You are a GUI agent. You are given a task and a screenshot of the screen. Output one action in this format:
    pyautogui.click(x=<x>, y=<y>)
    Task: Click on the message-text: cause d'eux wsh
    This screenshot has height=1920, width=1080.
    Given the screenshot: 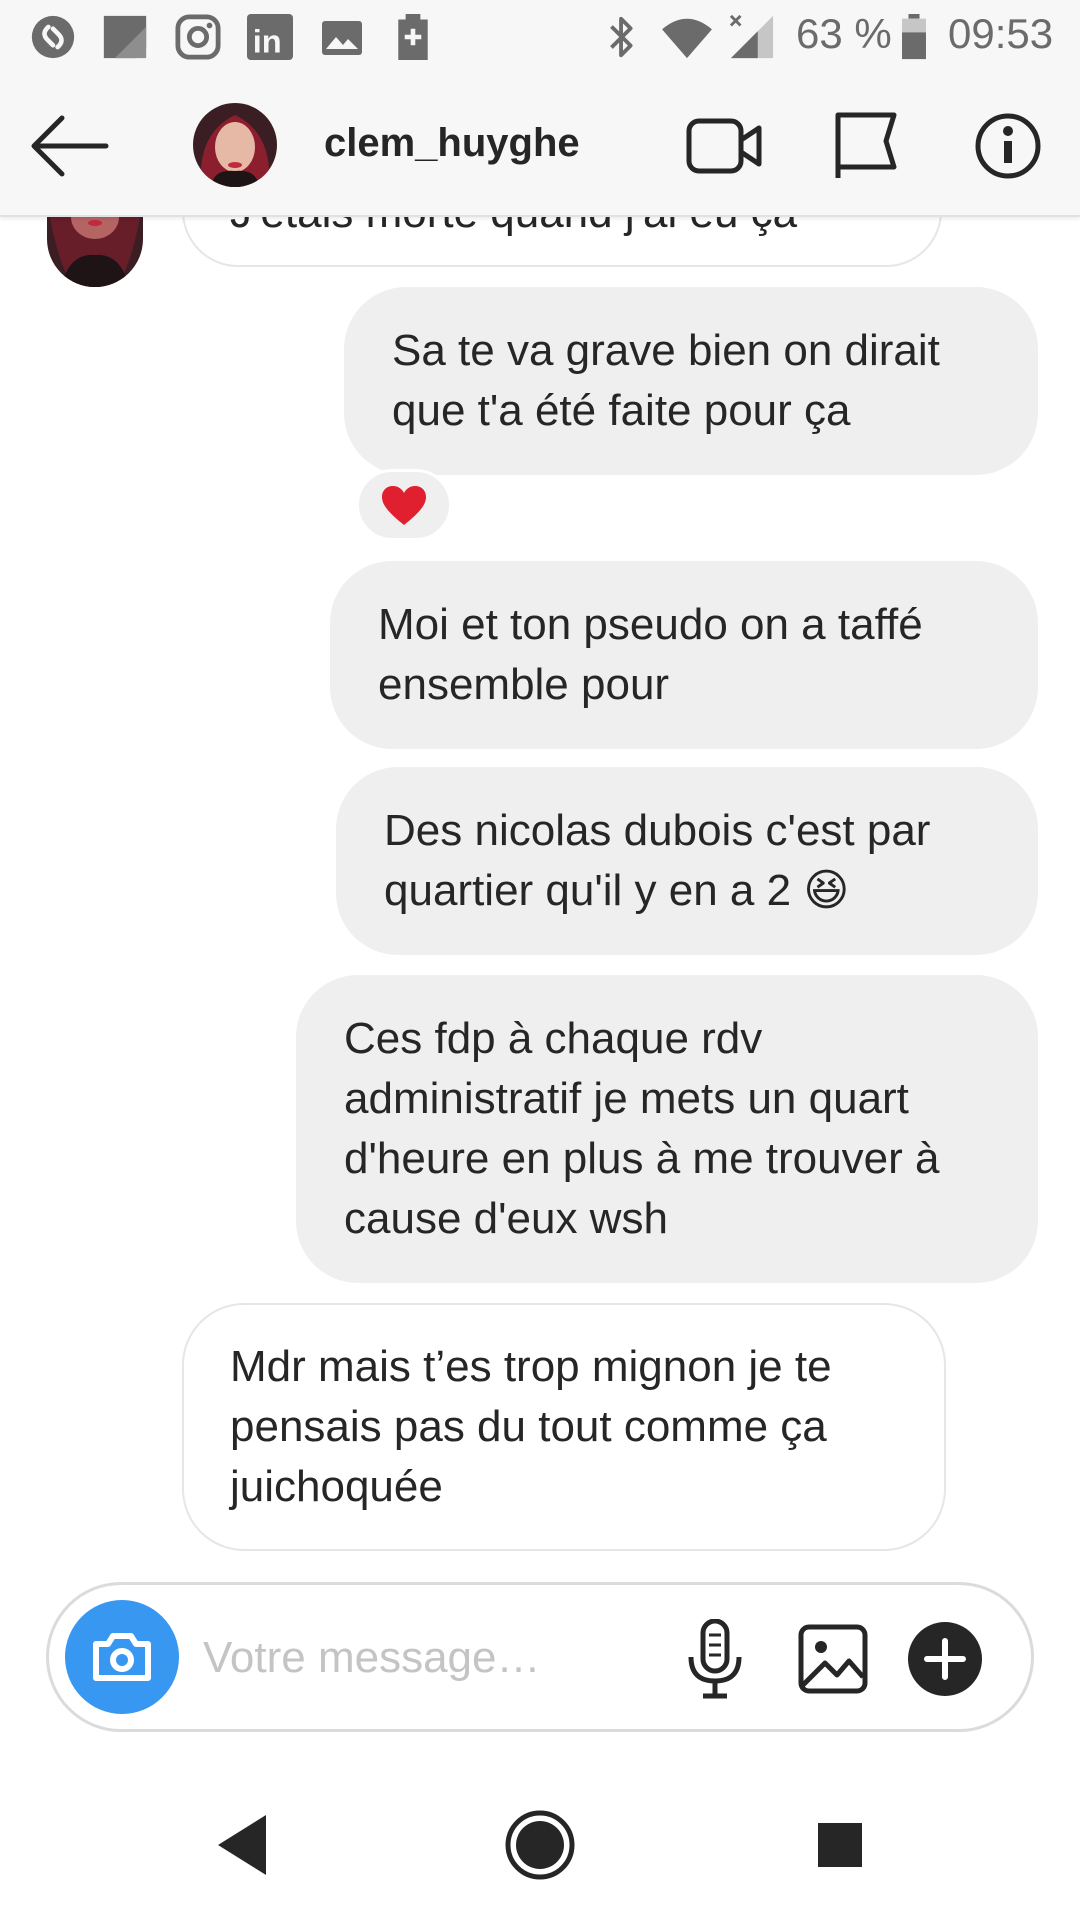 What is the action you would take?
    pyautogui.click(x=506, y=1218)
    